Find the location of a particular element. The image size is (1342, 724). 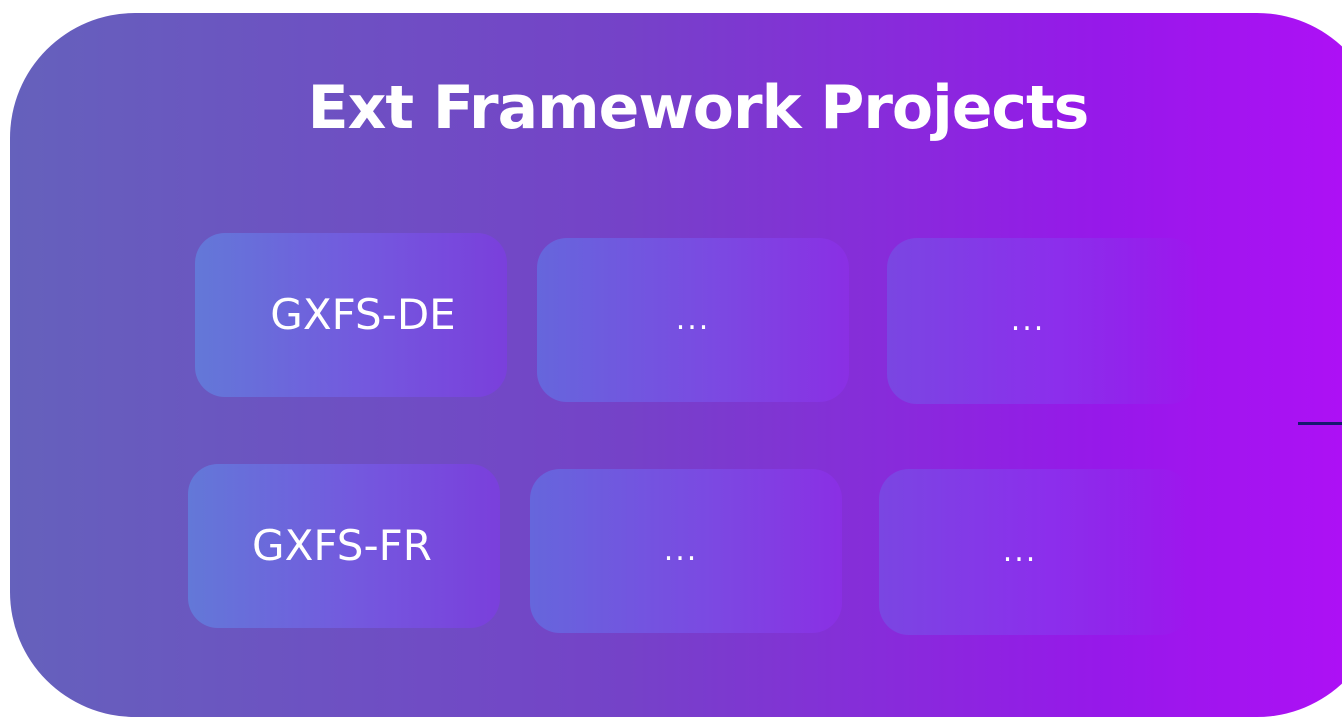

project-label: GXFS-DE is located at coordinates (363, 314).